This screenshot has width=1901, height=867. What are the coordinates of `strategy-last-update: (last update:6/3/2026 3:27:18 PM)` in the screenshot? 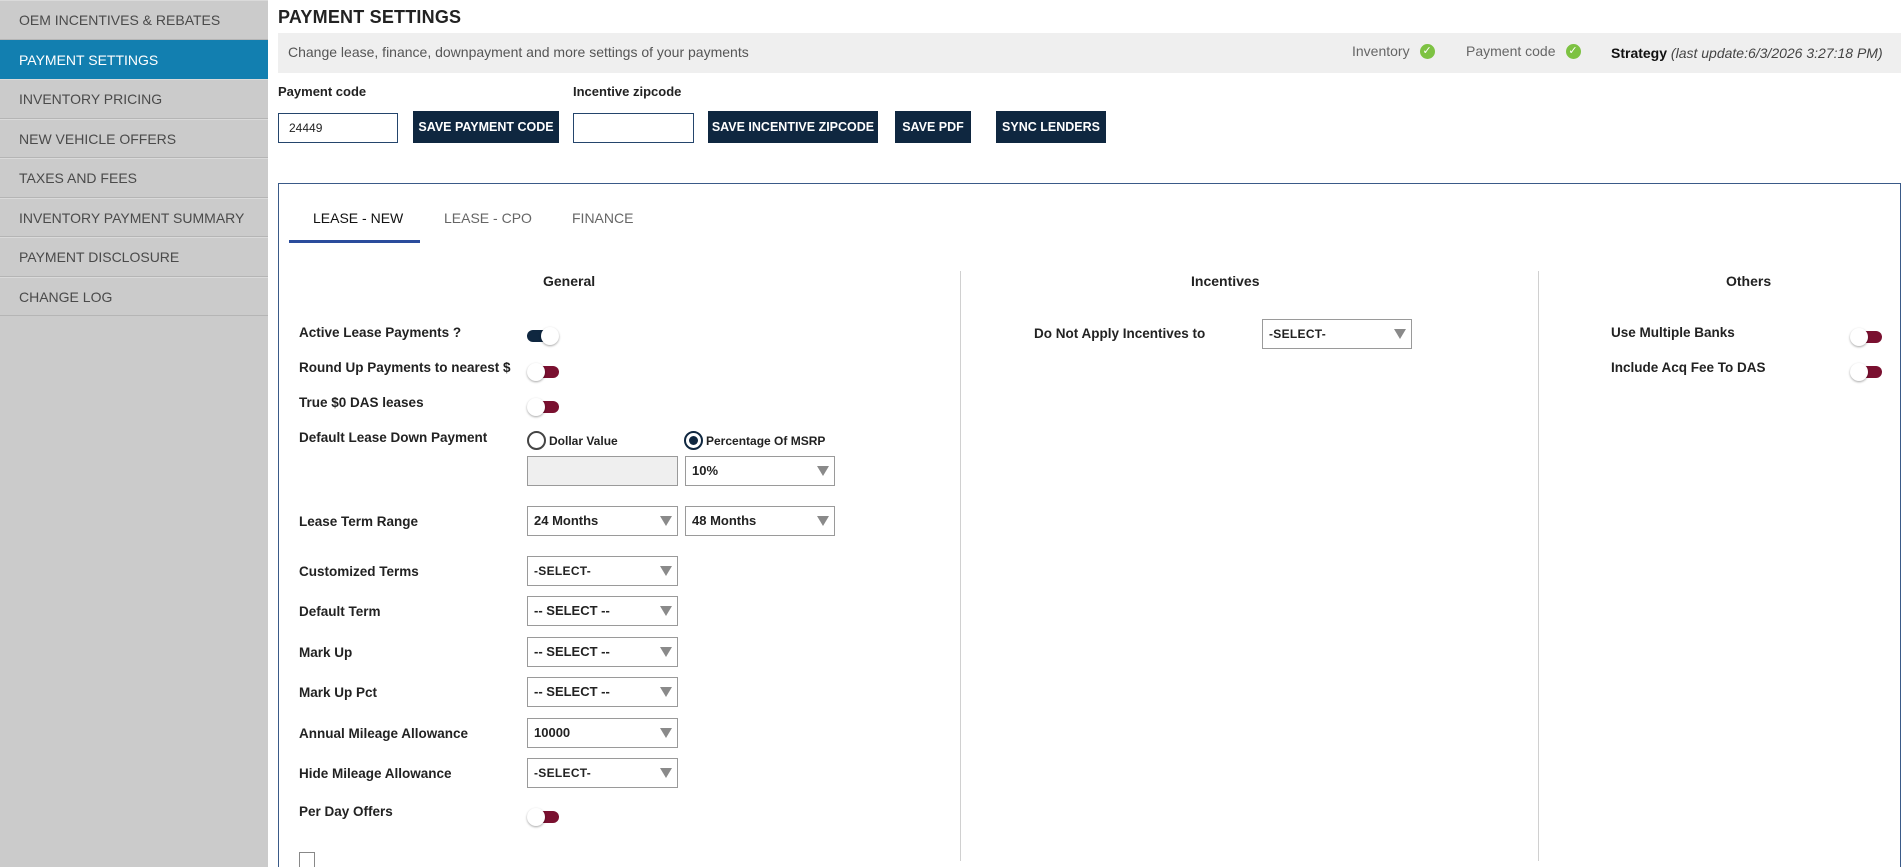 It's located at (1776, 53).